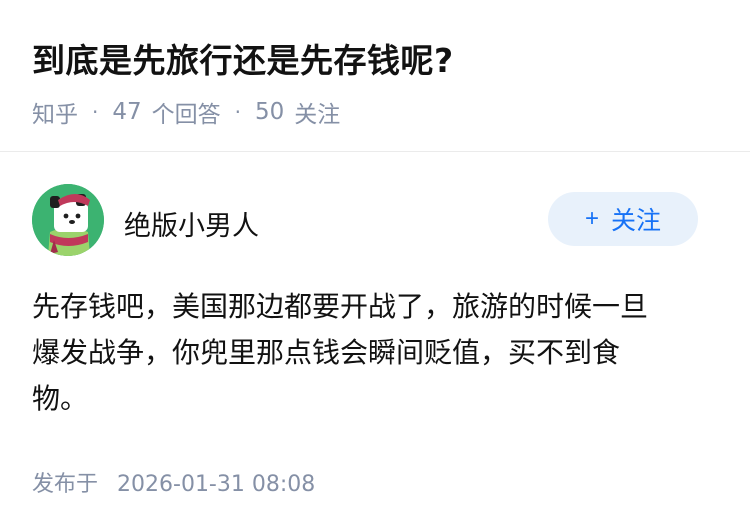  I want to click on published-date: 2026-01-31 08:08, so click(216, 484).